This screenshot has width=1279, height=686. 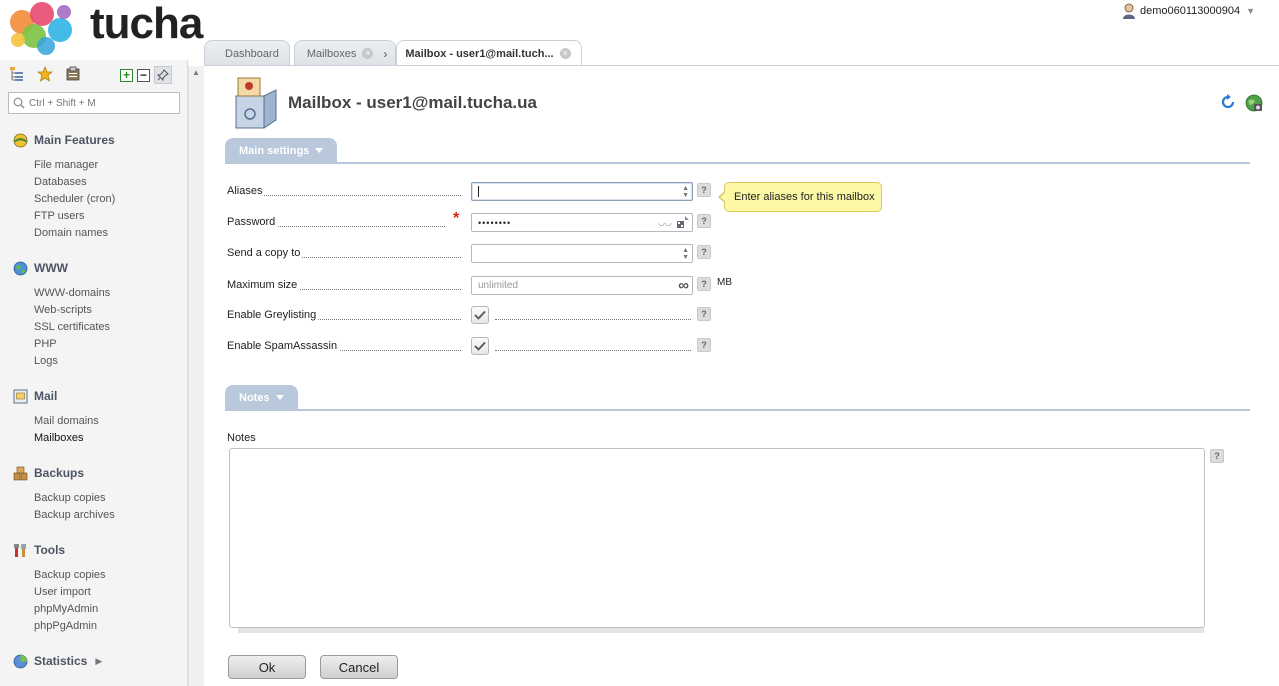 What do you see at coordinates (74, 233) in the screenshot?
I see `sidebar-item-domain-names: Domain names` at bounding box center [74, 233].